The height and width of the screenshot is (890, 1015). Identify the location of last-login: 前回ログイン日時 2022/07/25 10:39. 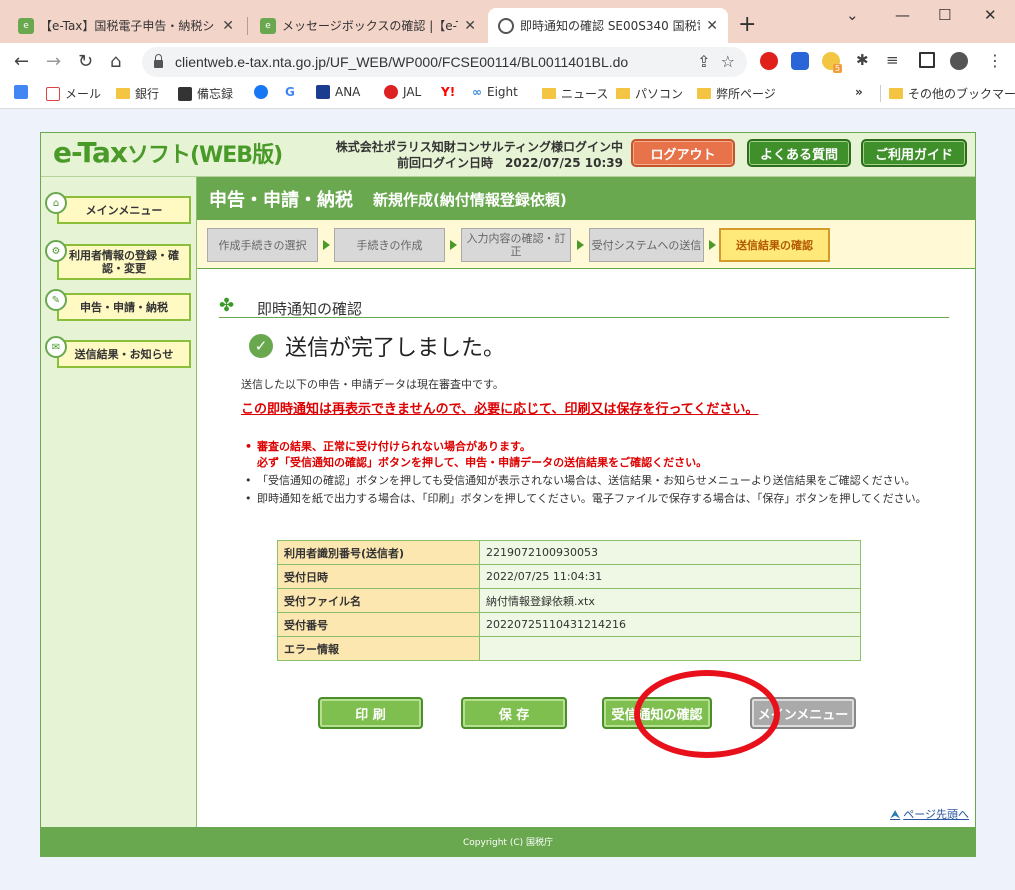
(510, 163).